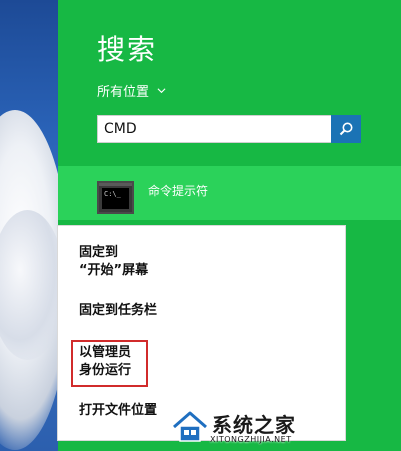 The width and height of the screenshot is (401, 451). I want to click on search-box, so click(229, 129).